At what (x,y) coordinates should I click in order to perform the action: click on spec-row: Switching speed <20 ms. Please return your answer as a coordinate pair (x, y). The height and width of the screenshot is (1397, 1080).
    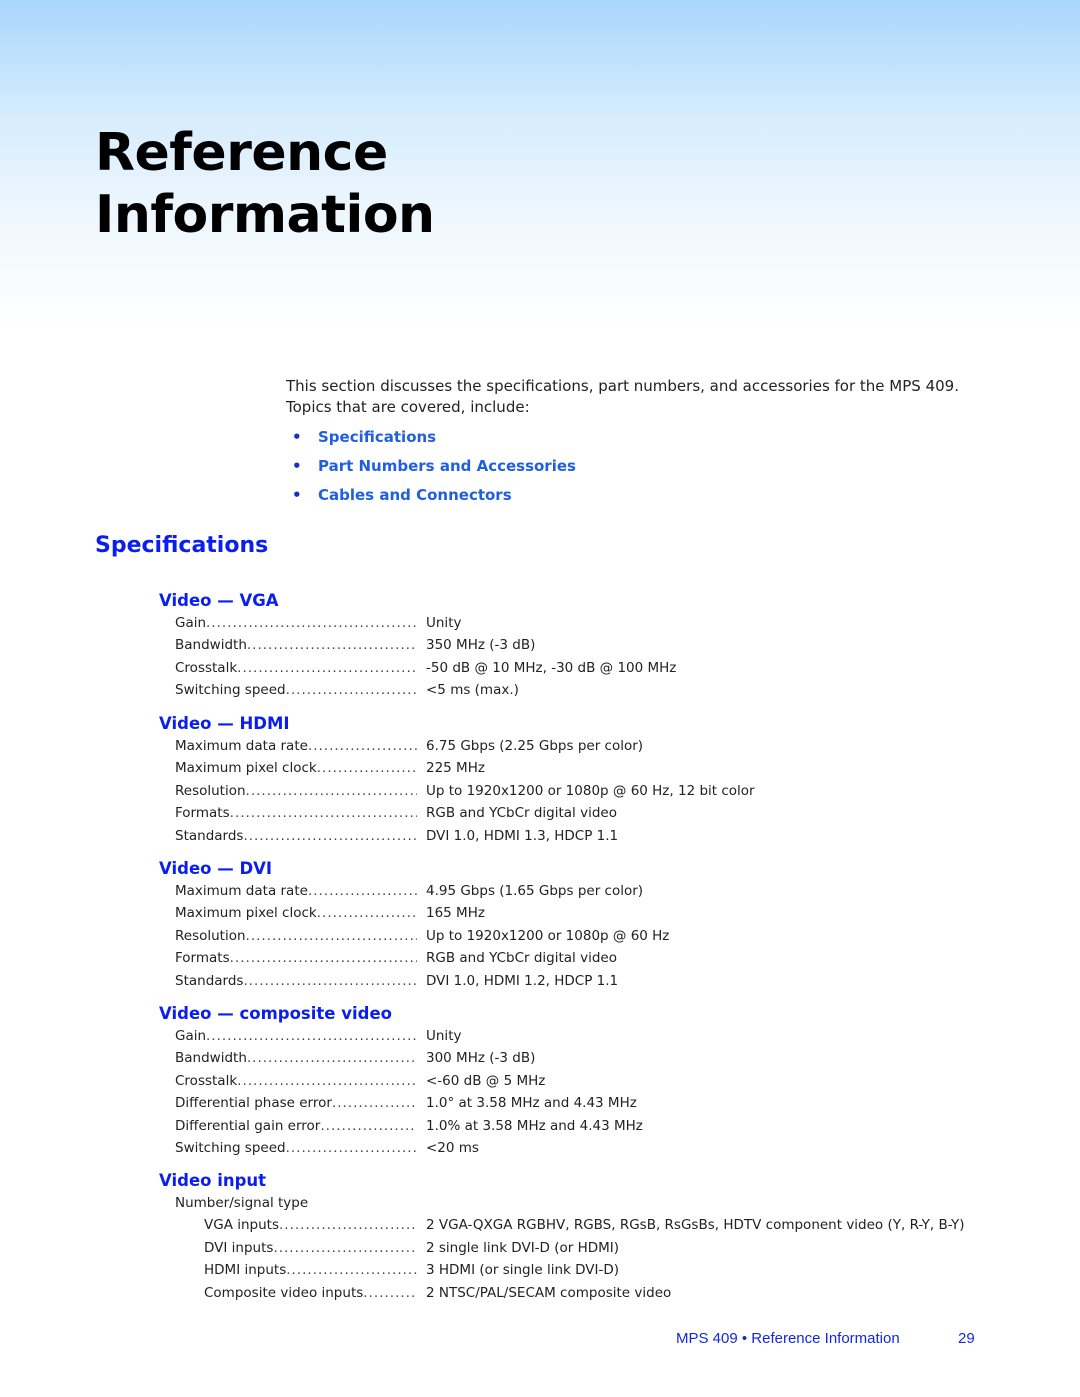
    Looking at the image, I should click on (401, 1148).